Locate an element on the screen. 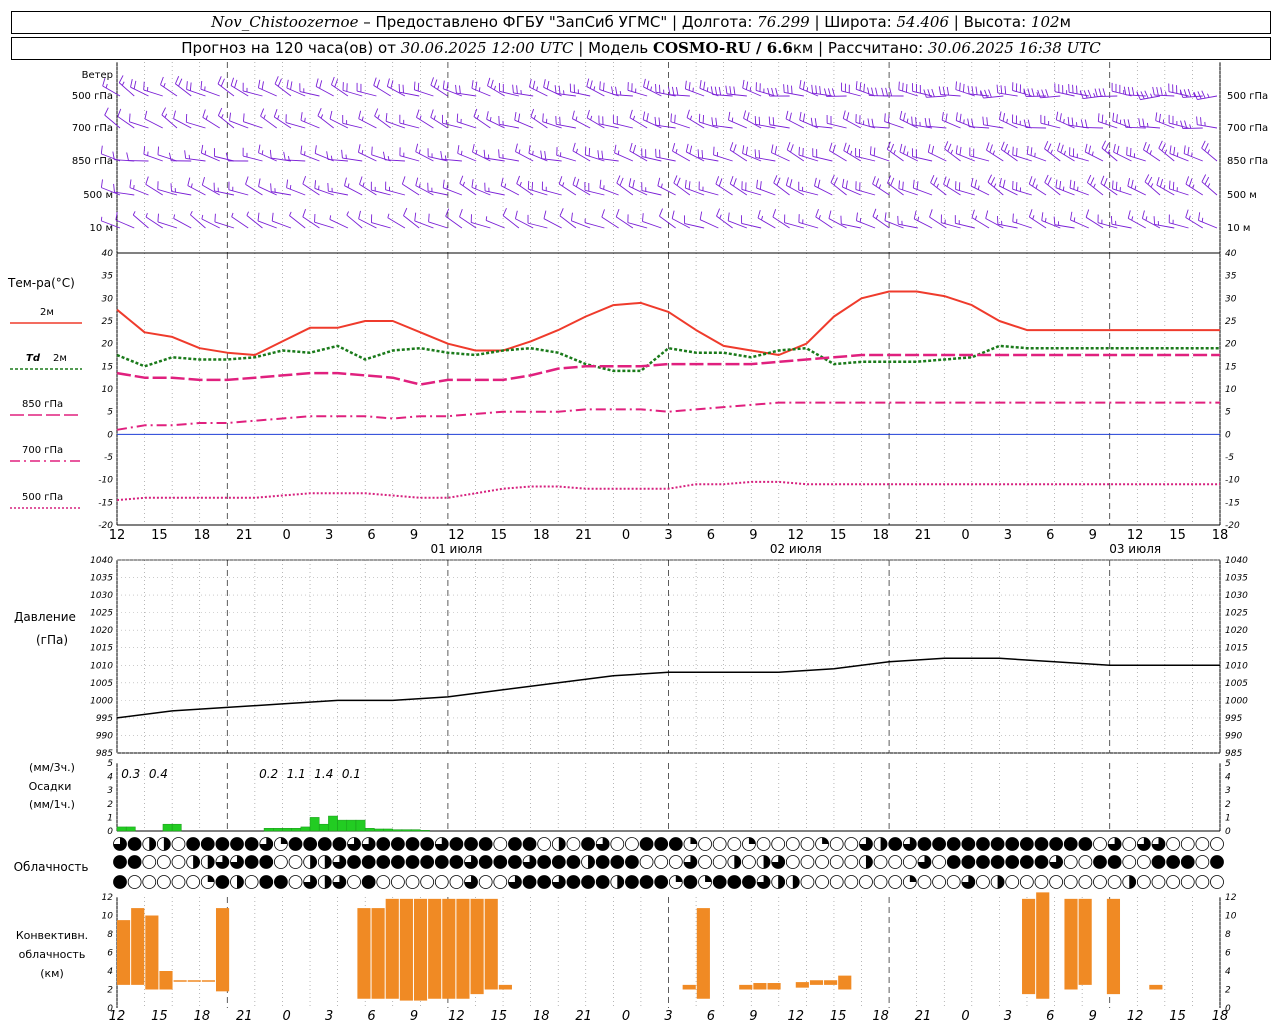 This screenshot has width=1280, height=1024. precip-3h-label: 1.4 is located at coordinates (323, 774).